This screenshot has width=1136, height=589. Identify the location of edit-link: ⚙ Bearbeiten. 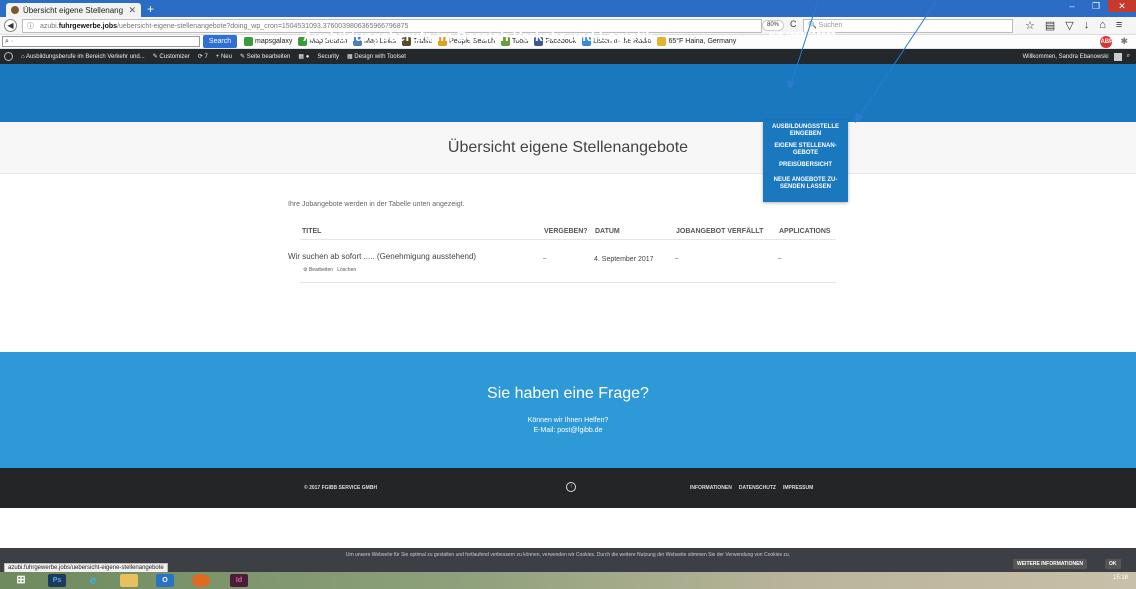
(318, 270).